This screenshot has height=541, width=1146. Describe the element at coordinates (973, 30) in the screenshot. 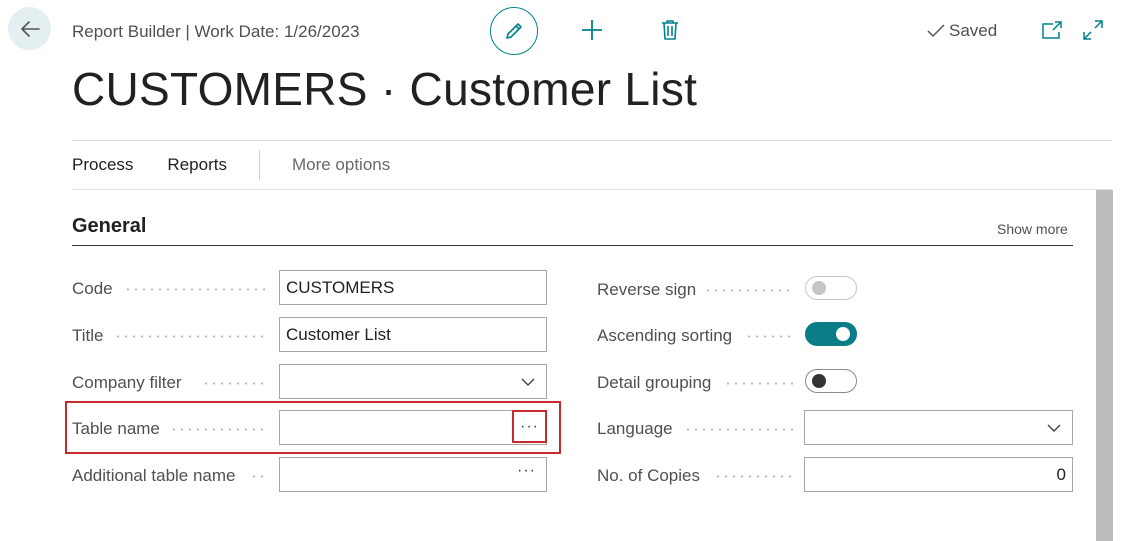

I see `saved-label: Saved` at that location.